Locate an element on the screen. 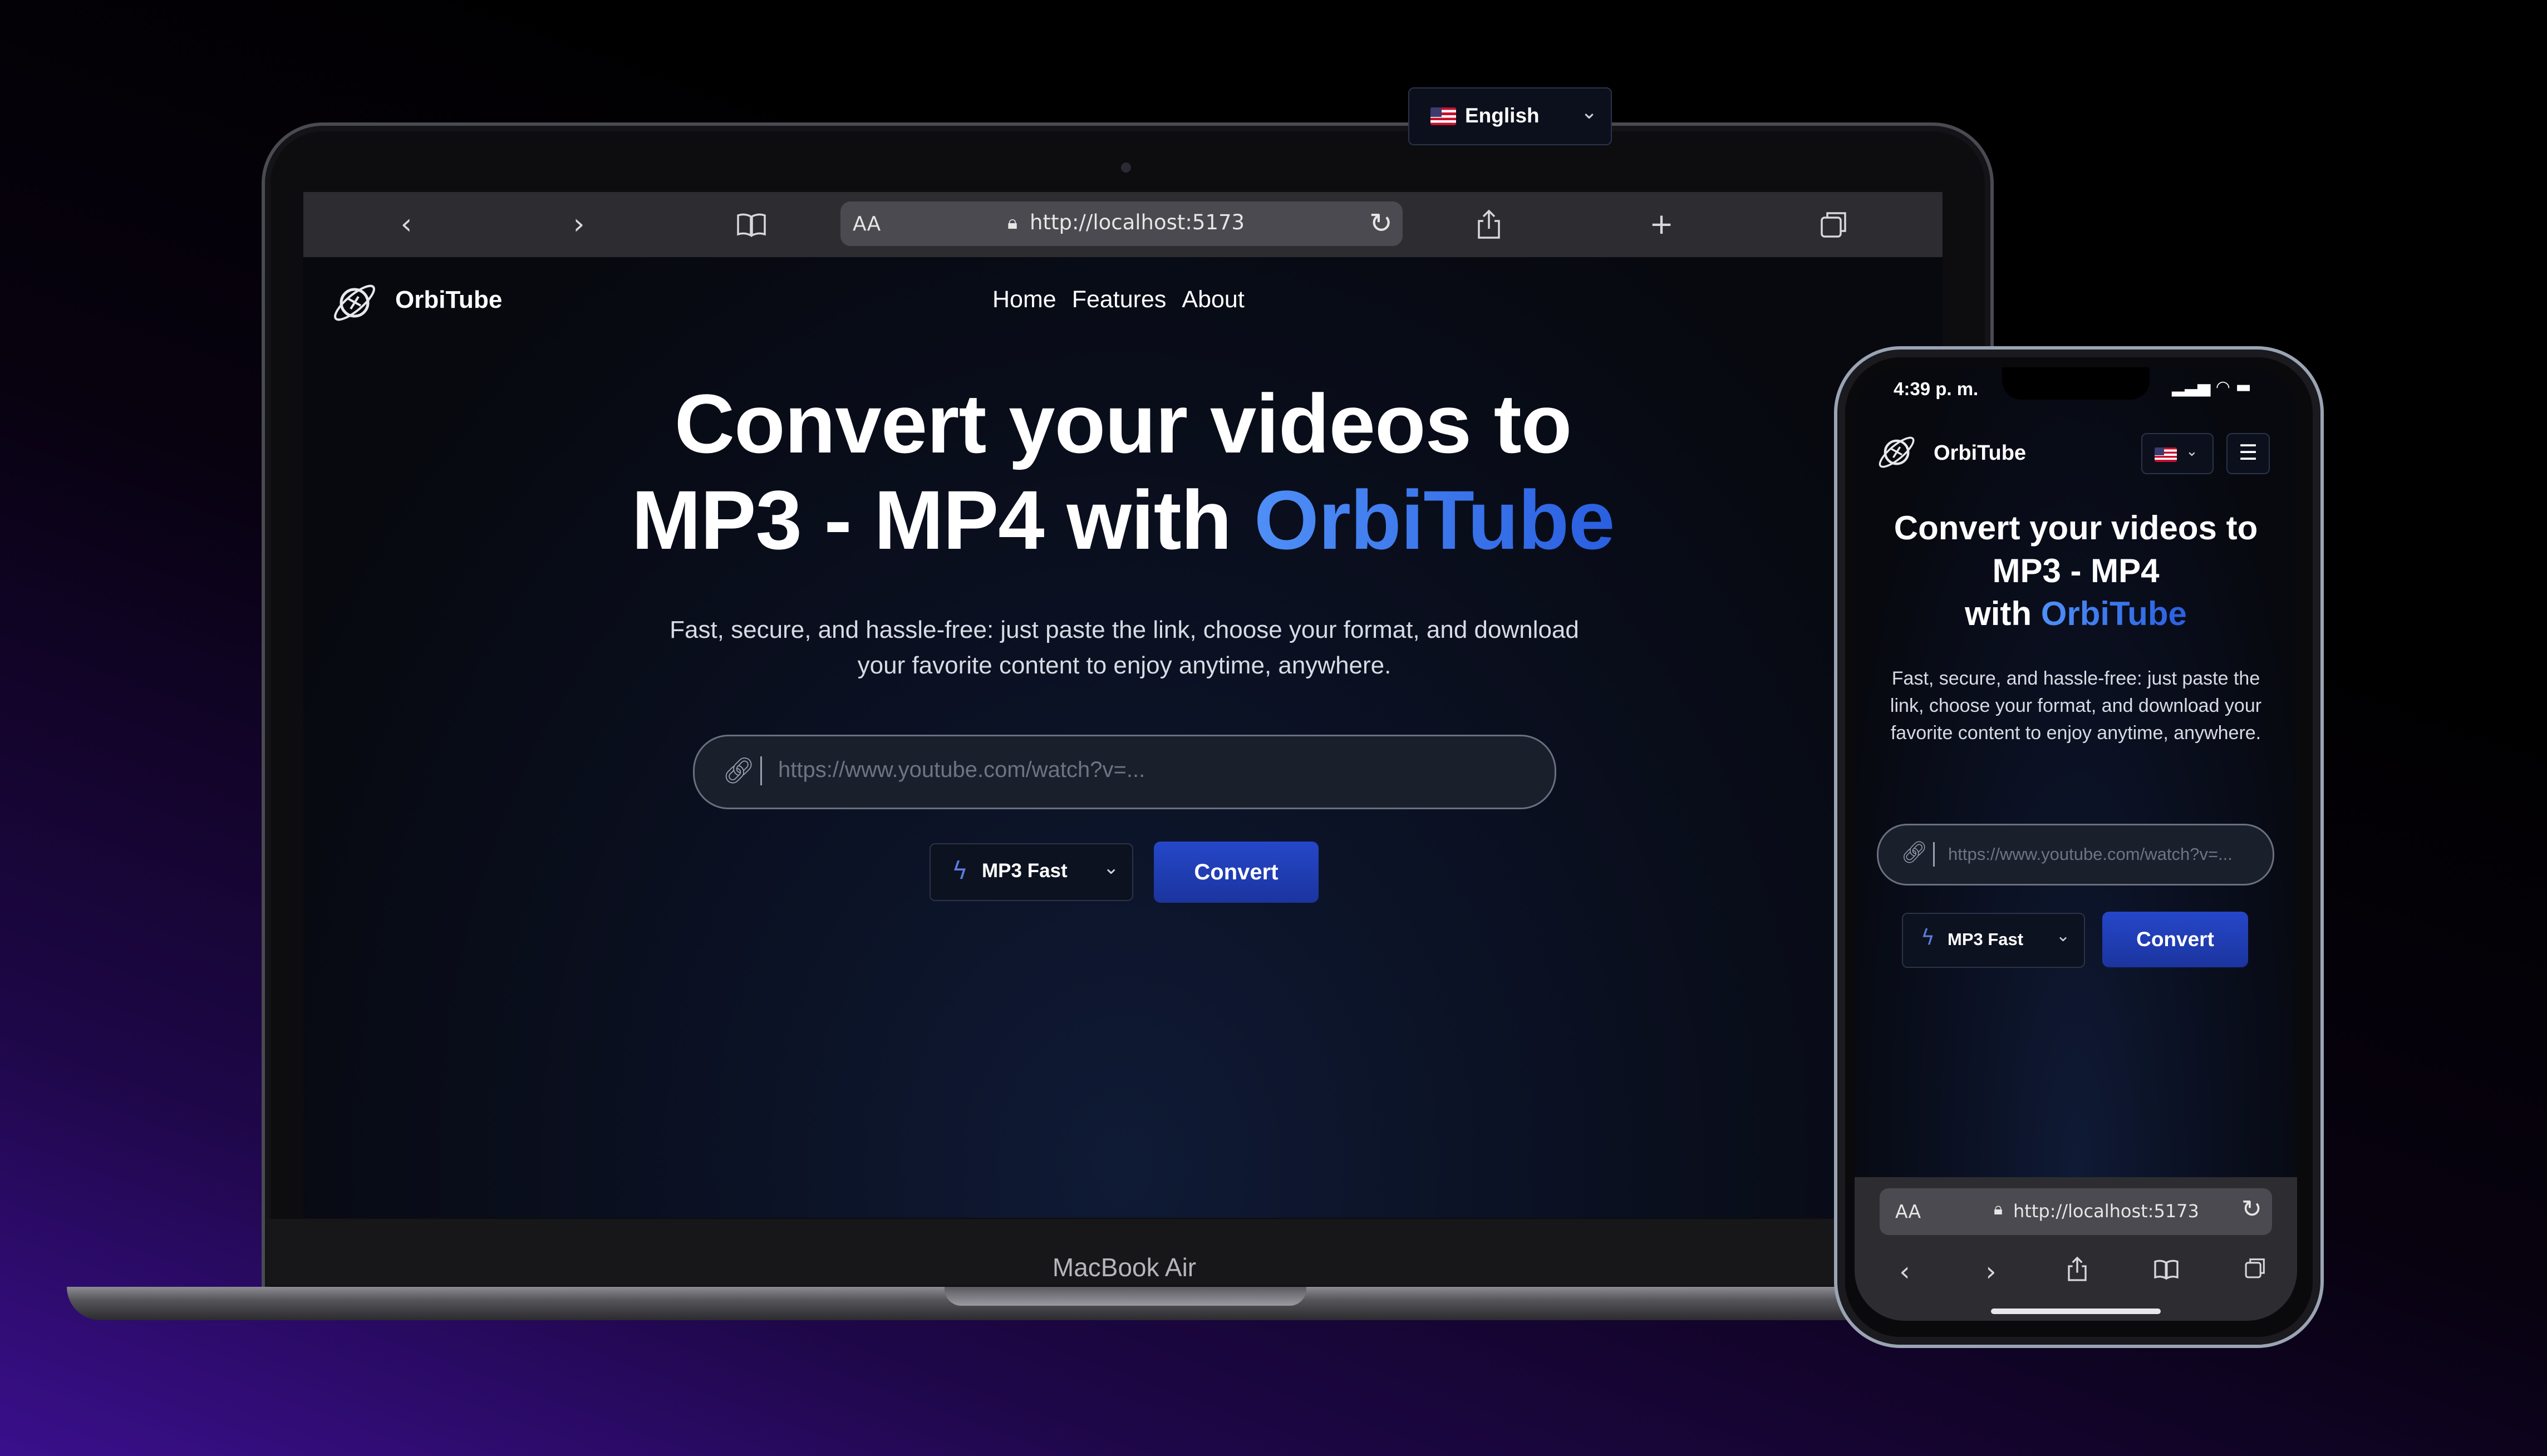 The height and width of the screenshot is (1456, 2547). home-indicator is located at coordinates (2076, 1311).